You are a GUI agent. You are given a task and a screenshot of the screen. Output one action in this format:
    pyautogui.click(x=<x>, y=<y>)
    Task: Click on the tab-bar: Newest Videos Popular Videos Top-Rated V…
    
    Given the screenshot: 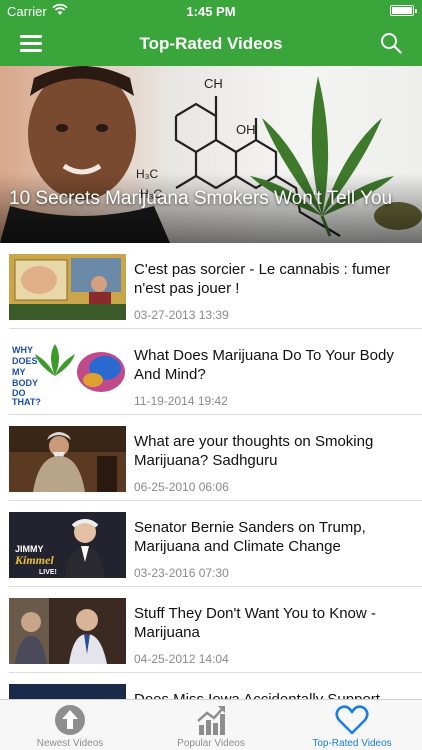 What is the action you would take?
    pyautogui.click(x=211, y=724)
    